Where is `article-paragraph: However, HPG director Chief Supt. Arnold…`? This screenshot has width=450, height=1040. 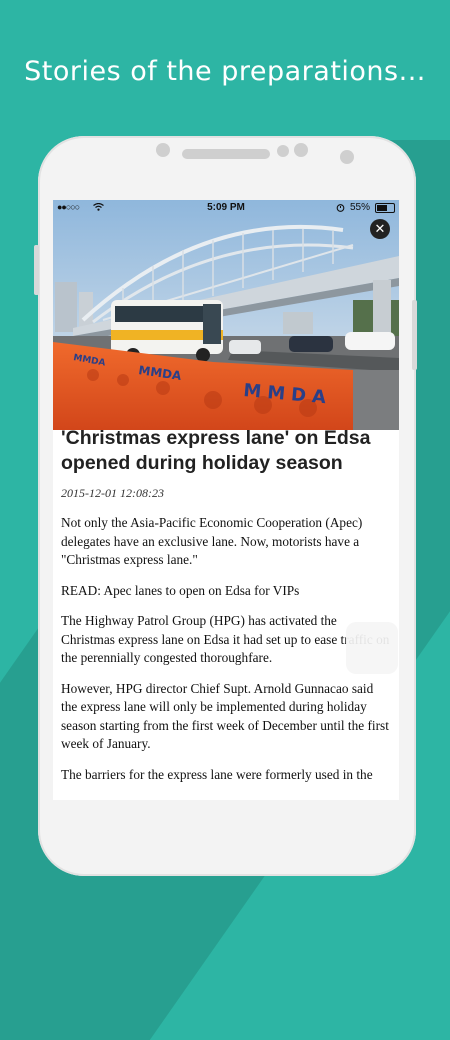 article-paragraph: However, HPG director Chief Supt. Arnold… is located at coordinates (225, 716).